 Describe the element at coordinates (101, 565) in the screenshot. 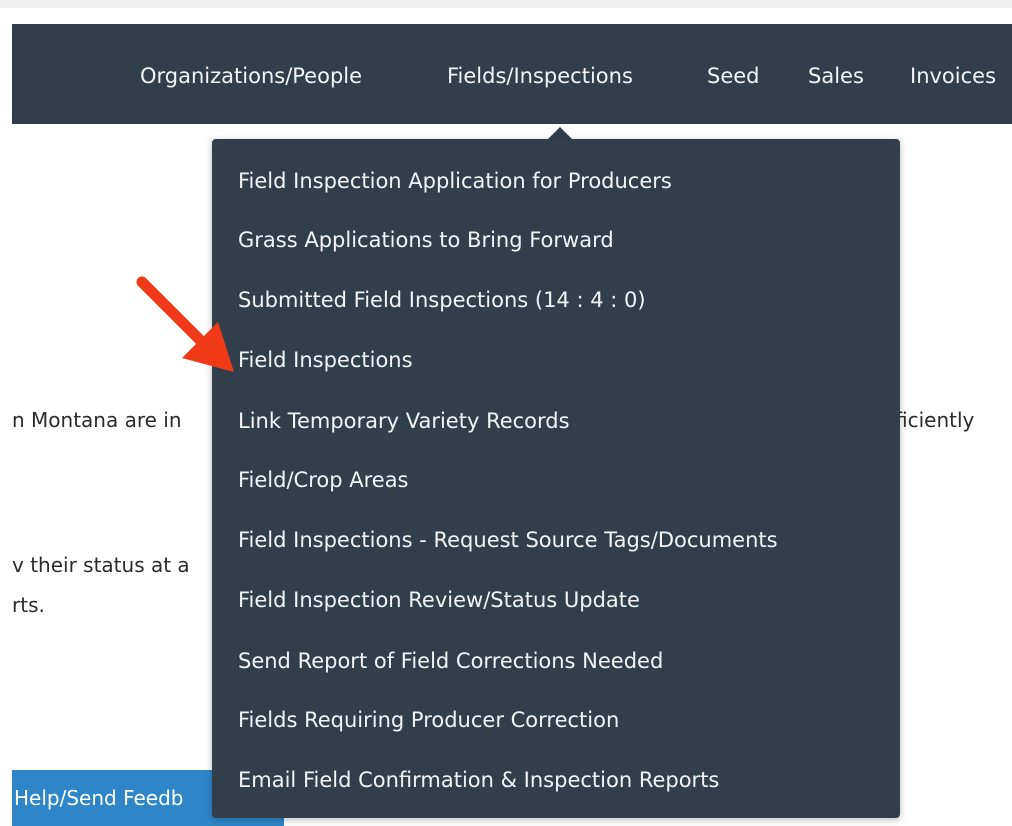

I see `intro-text-line2: v their status at a` at that location.